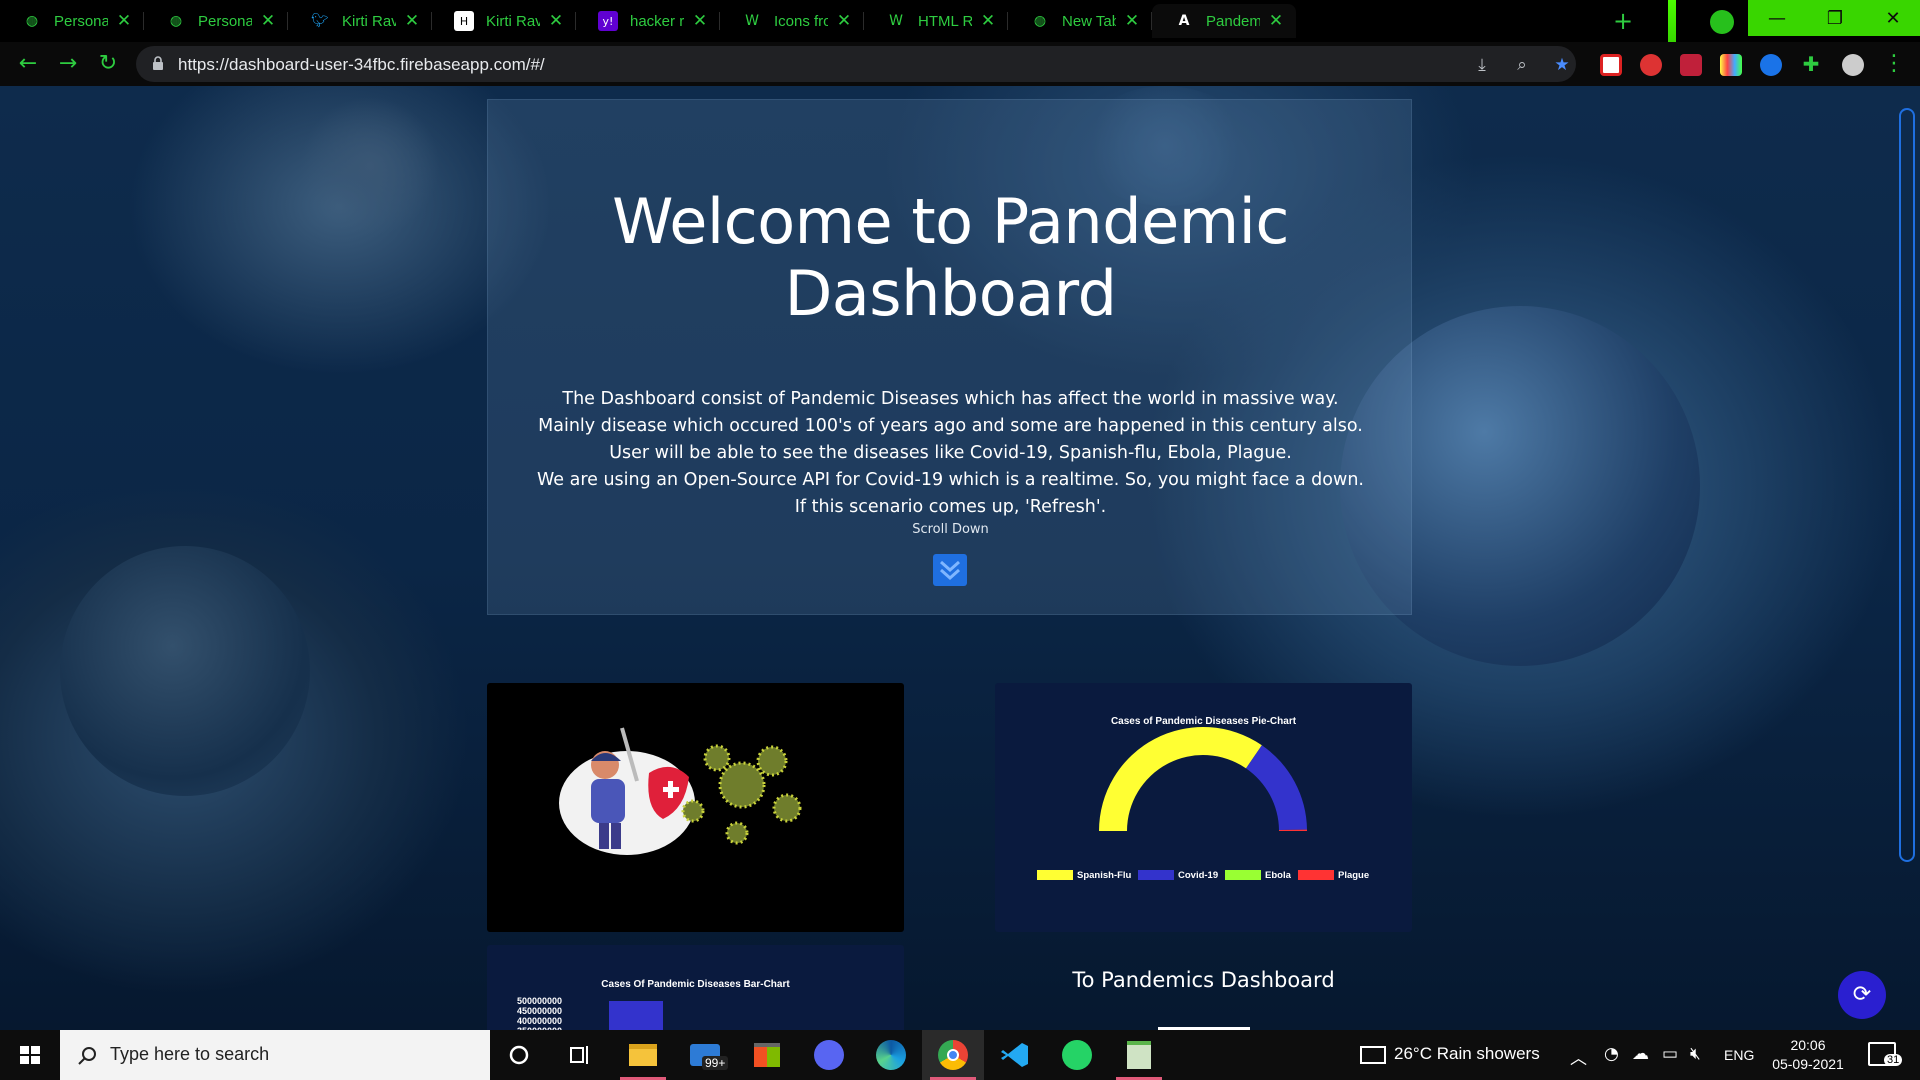  What do you see at coordinates (1731, 65) in the screenshot?
I see `extension-color-icon` at bounding box center [1731, 65].